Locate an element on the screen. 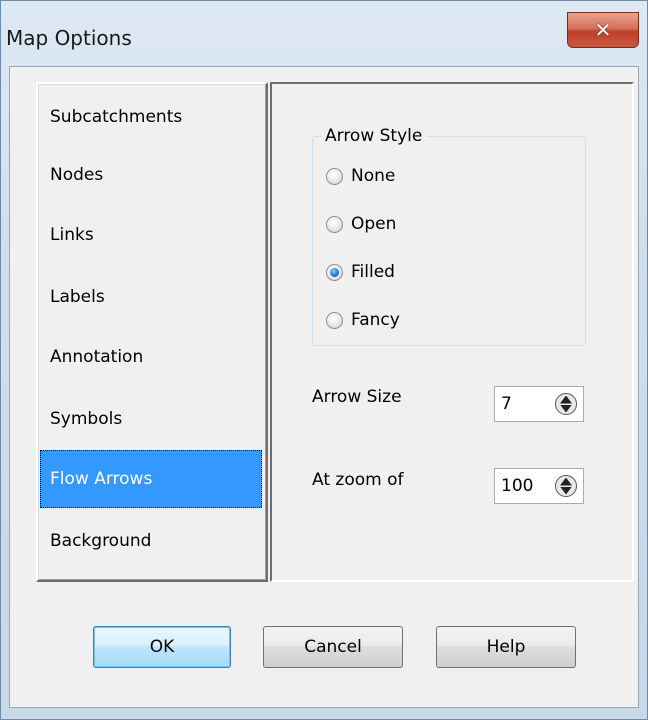 This screenshot has height=720, width=648. radio-label: Filled is located at coordinates (373, 272).